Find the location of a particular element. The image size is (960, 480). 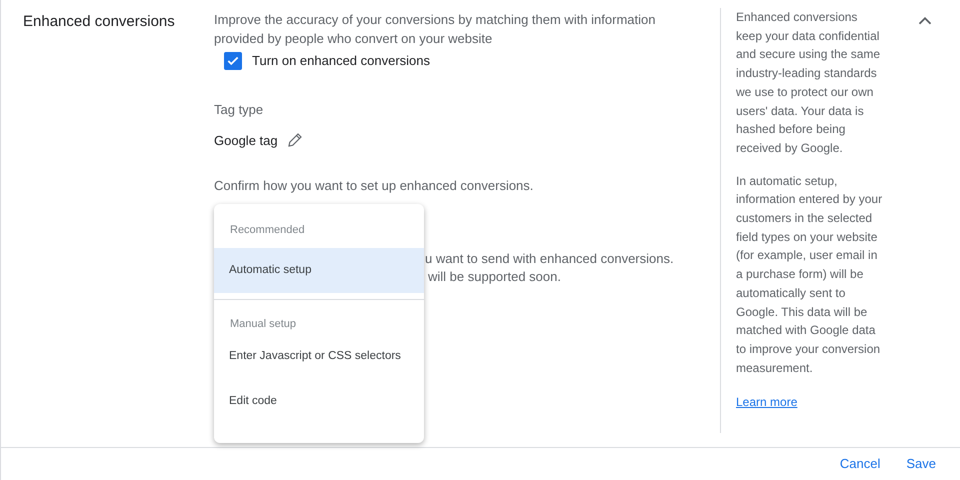

tag-type-value: Google tag is located at coordinates (246, 141).